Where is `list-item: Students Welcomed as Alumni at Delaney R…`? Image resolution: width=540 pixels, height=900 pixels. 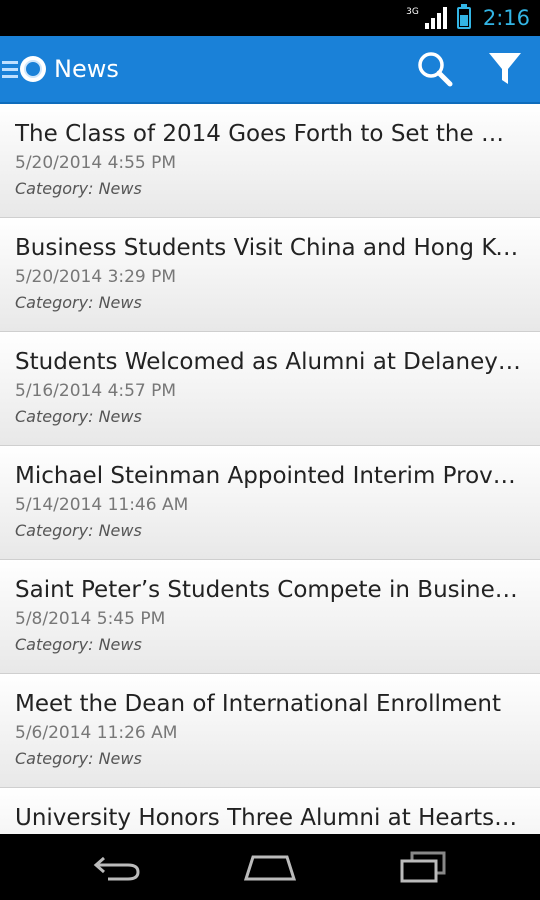
list-item: Students Welcomed as Alumni at Delaney R… is located at coordinates (270, 389).